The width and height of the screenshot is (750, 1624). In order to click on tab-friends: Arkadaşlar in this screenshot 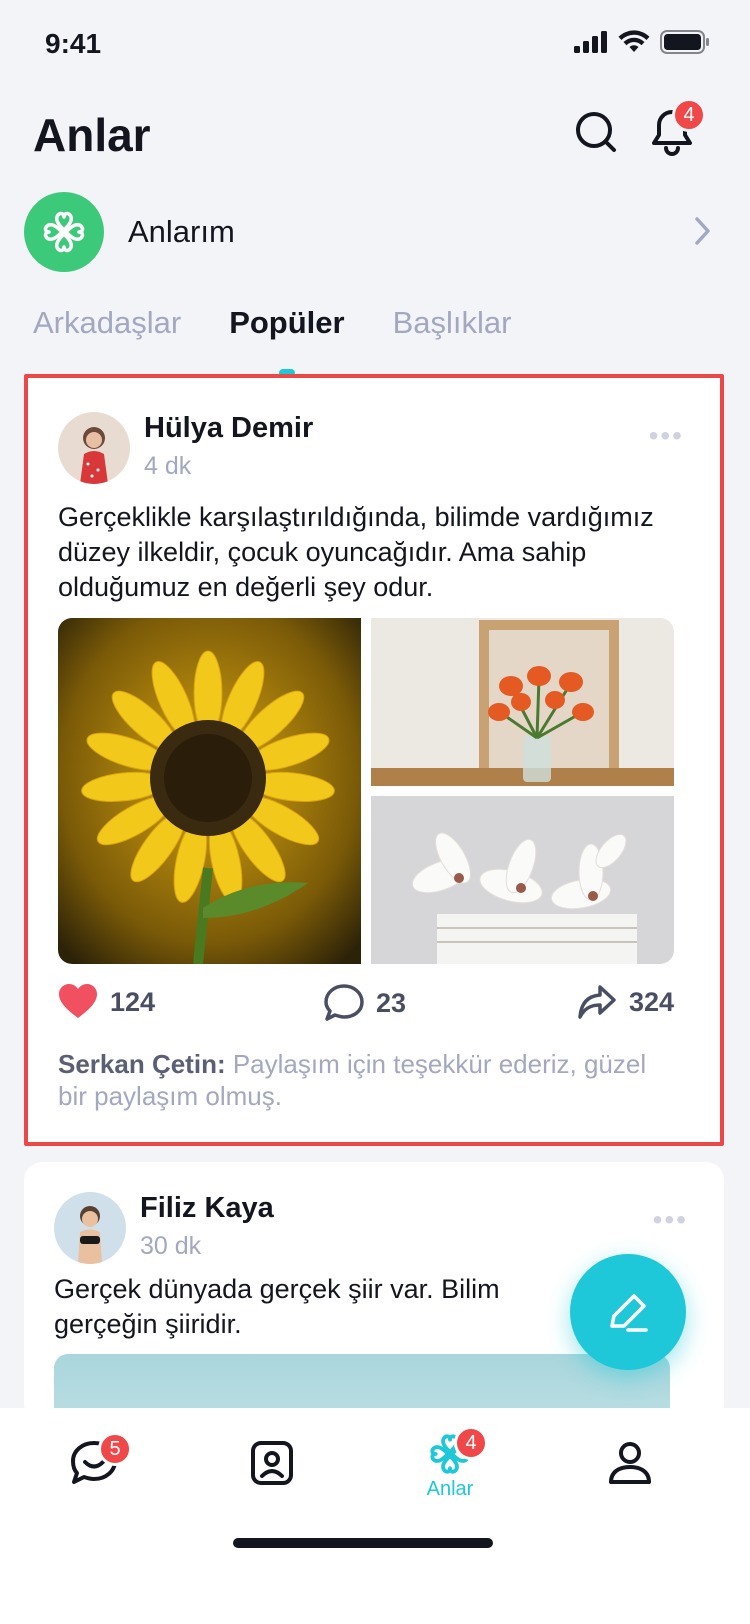, I will do `click(107, 328)`.